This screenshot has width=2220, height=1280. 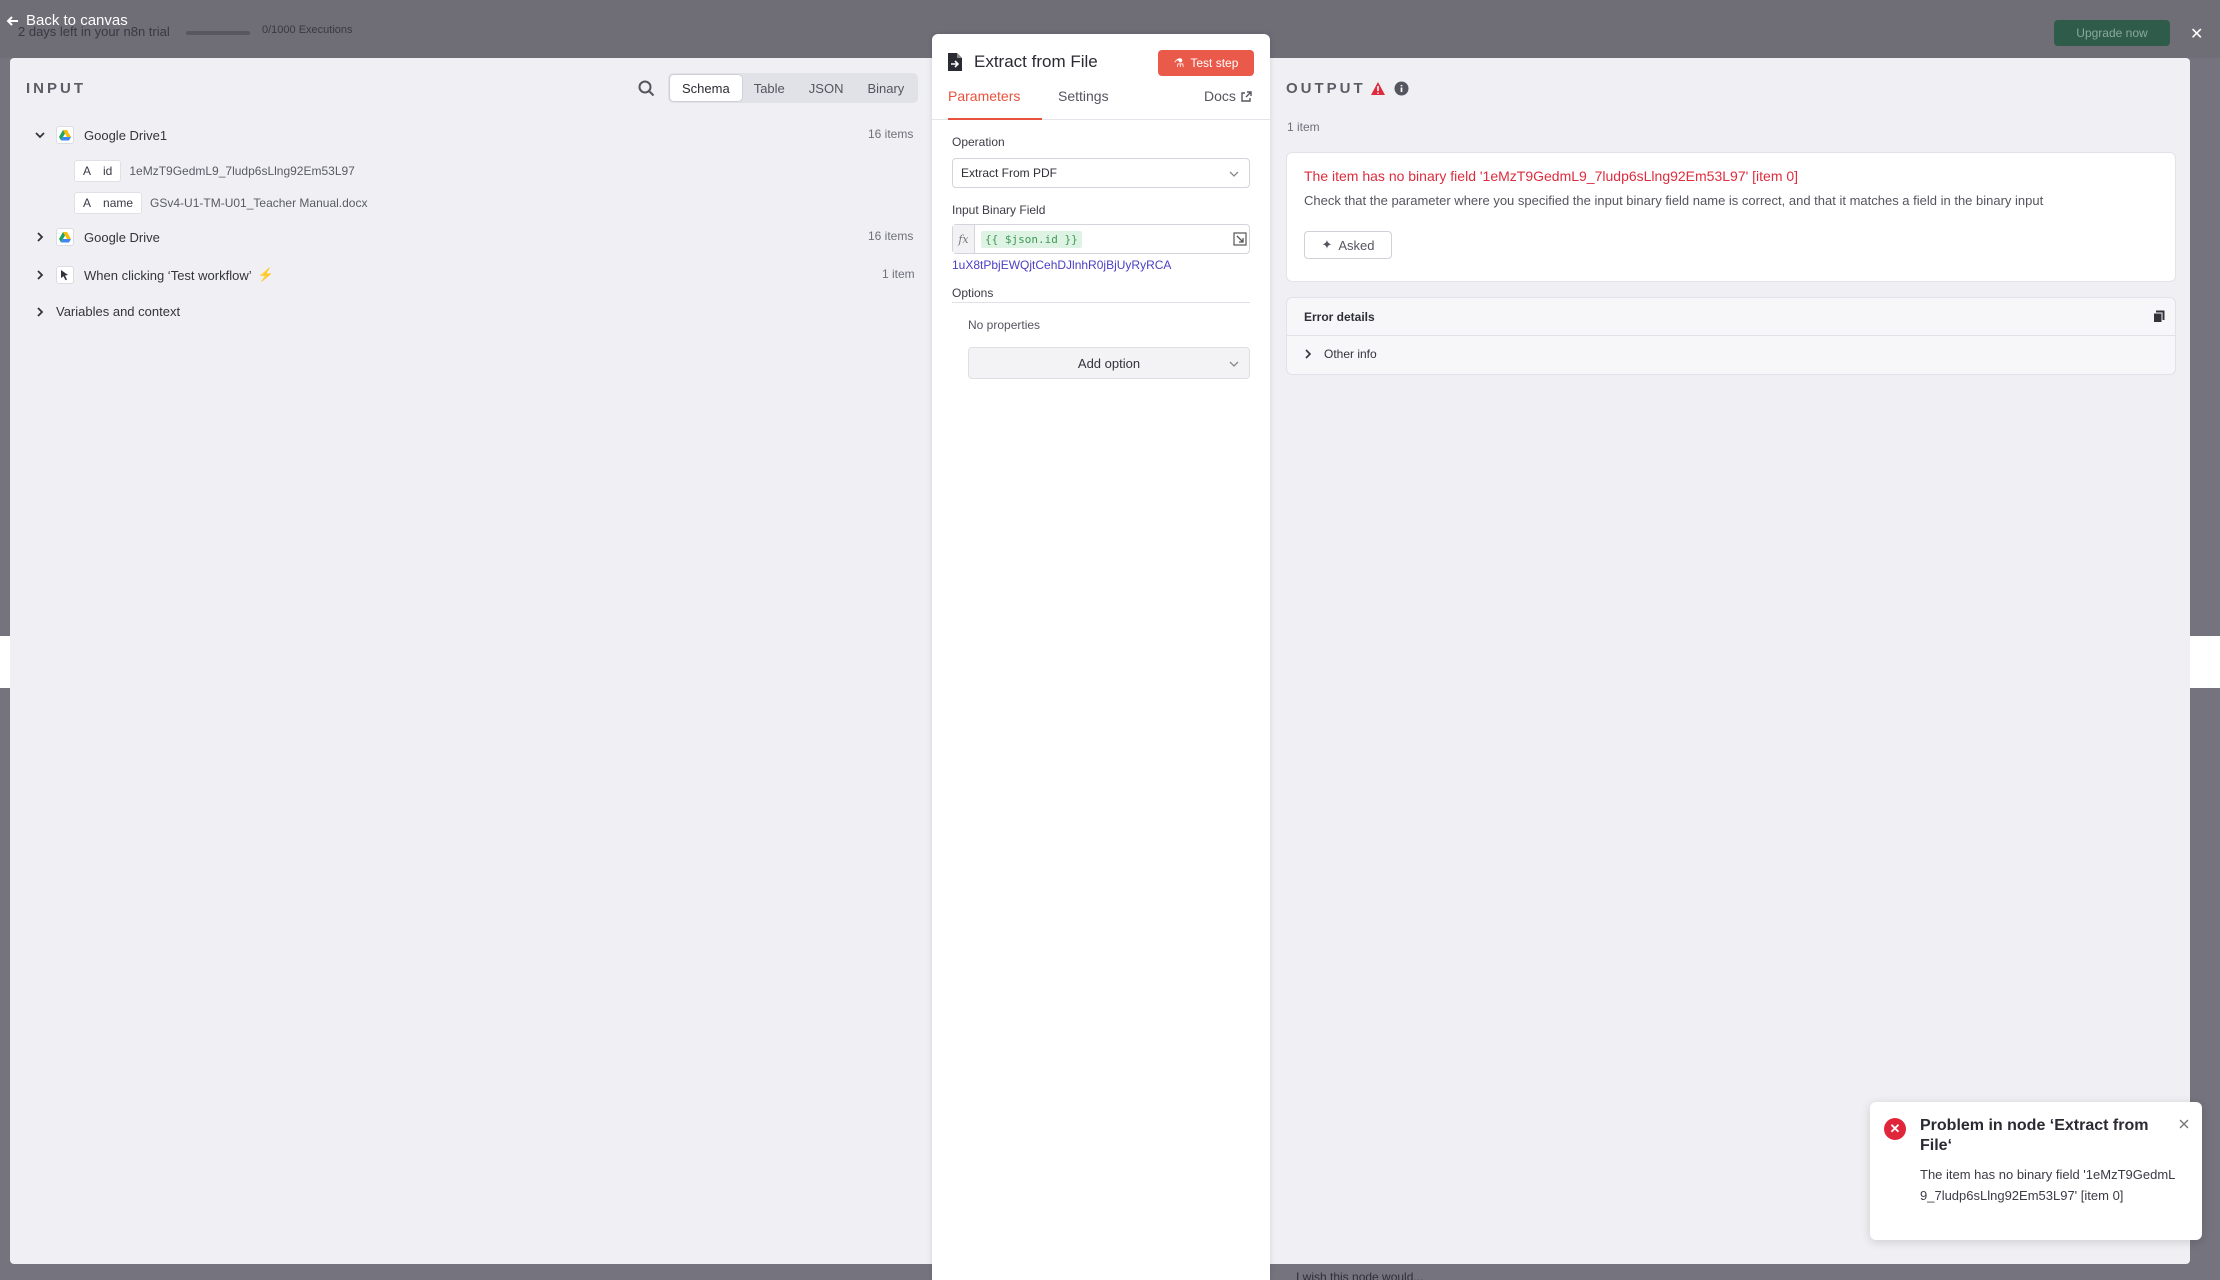 I want to click on fx-icon: fx, so click(x=964, y=239).